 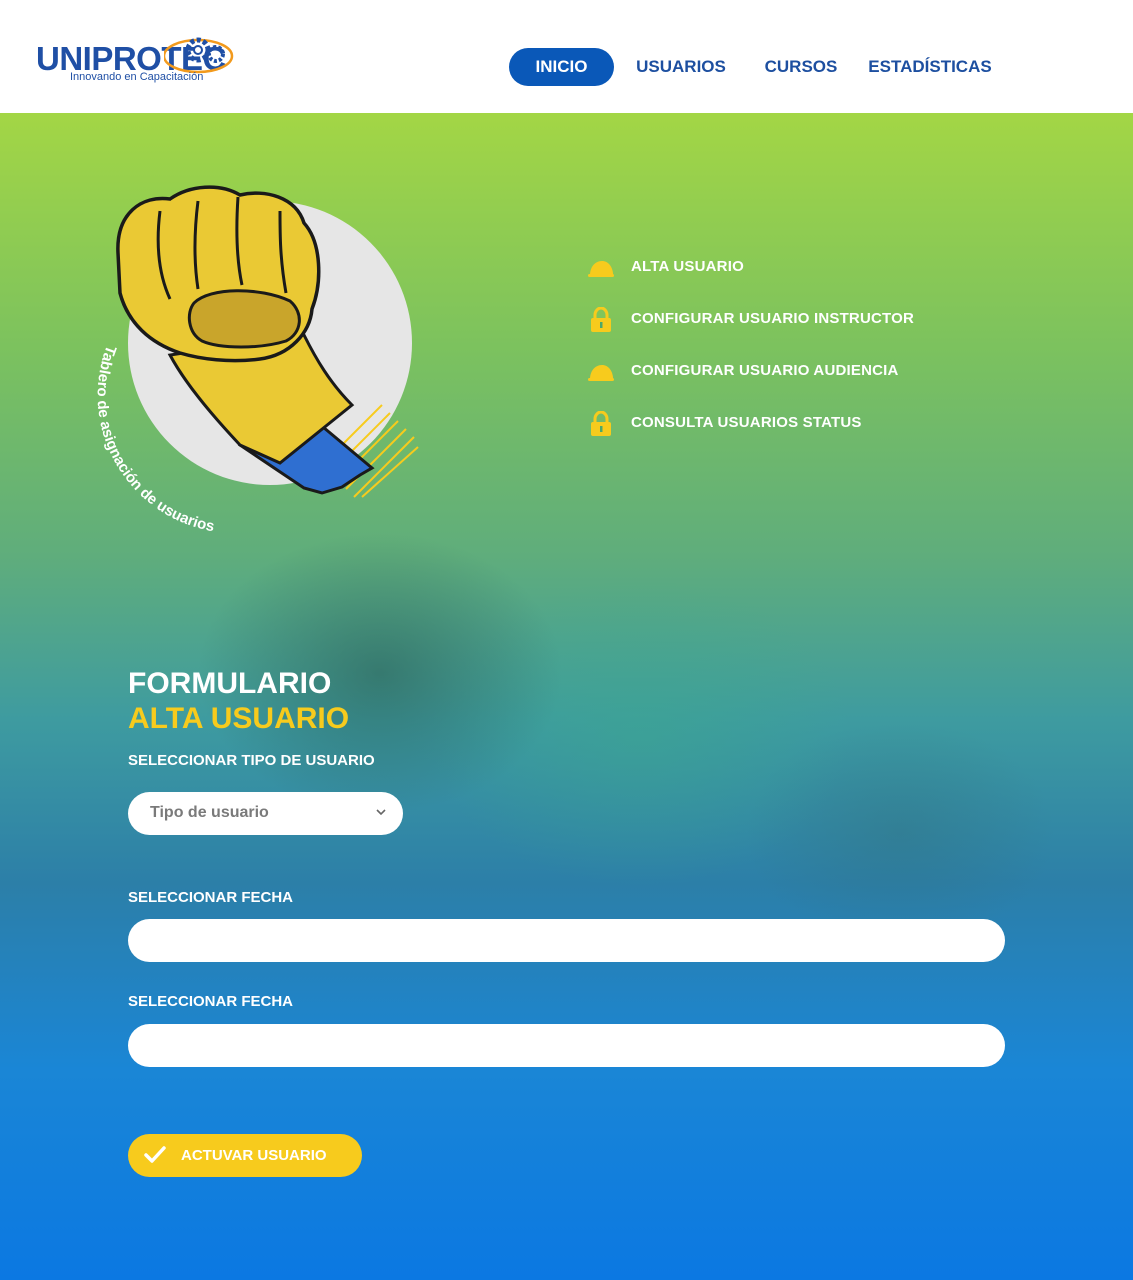 What do you see at coordinates (687, 266) in the screenshot?
I see `menu-label: ALTA USUARIO` at bounding box center [687, 266].